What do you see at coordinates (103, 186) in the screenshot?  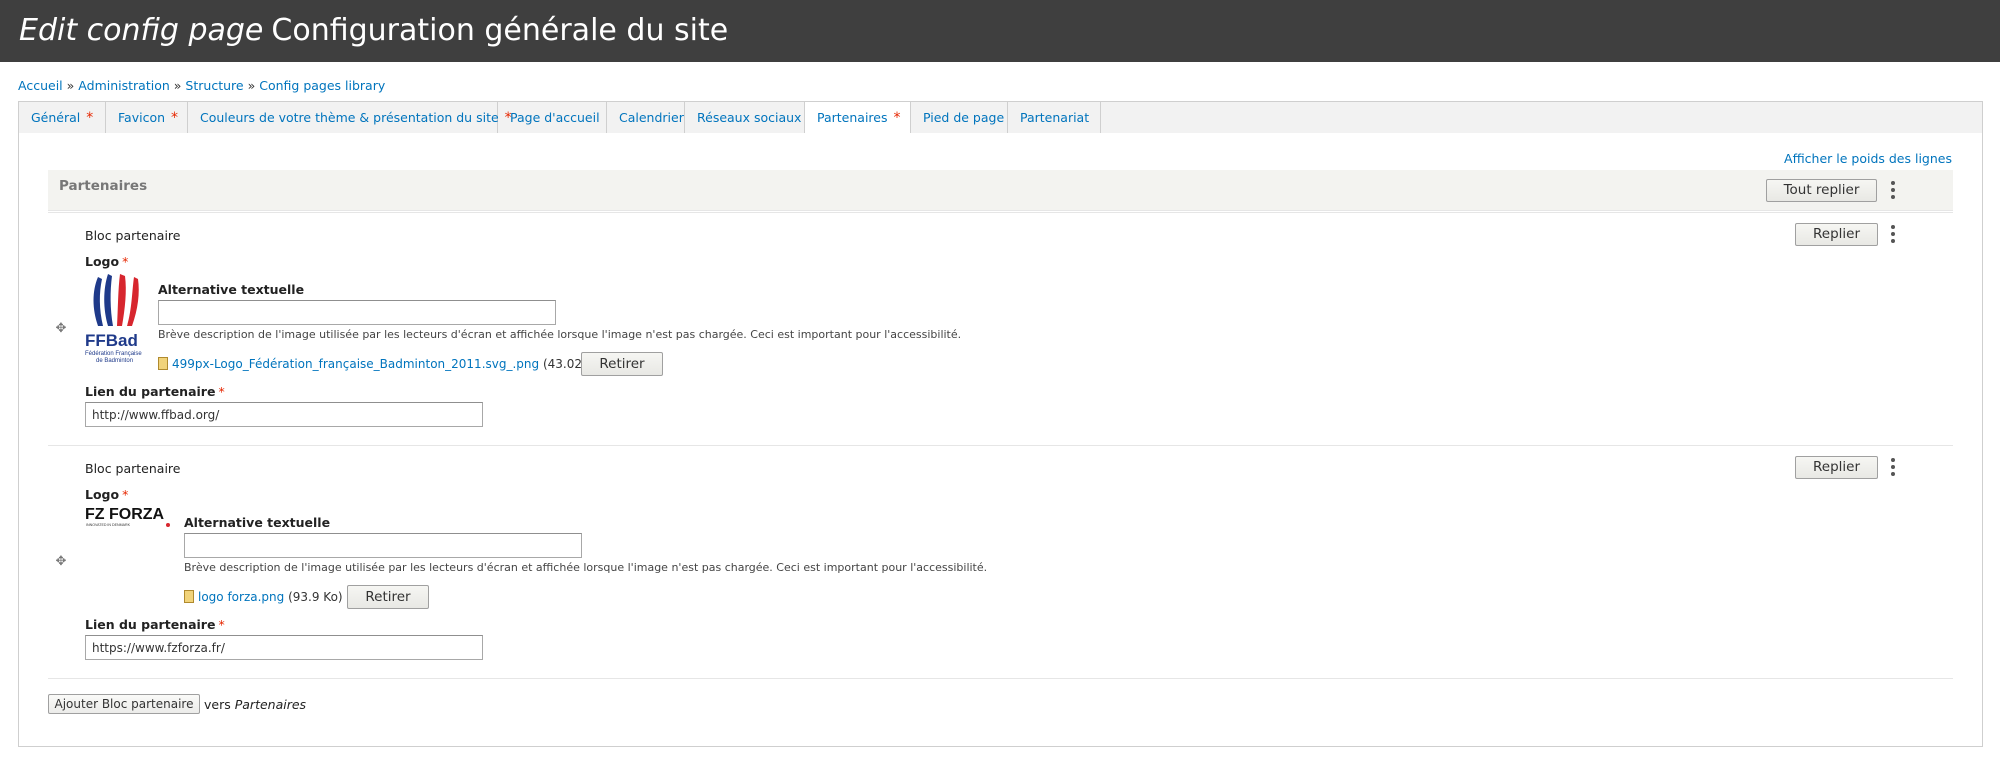 I see `section-label: Partenaires` at bounding box center [103, 186].